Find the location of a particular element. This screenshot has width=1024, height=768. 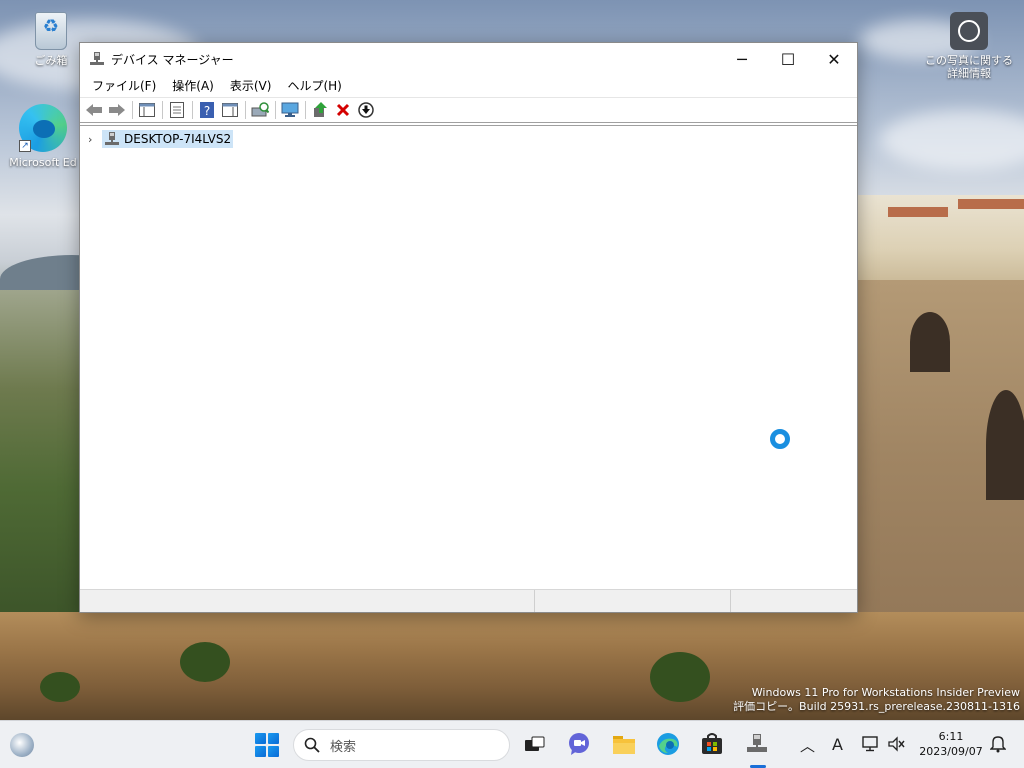

show-hidden-icons-button: ︿ is located at coordinates (807, 745).